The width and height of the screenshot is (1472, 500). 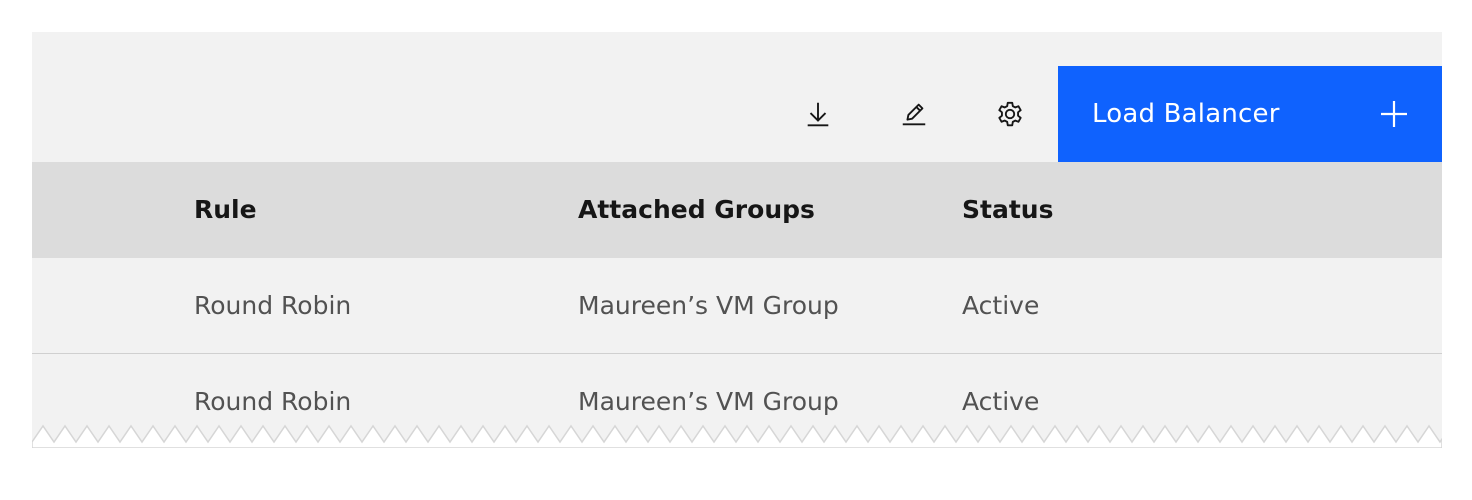 I want to click on cell-attached-groups: Maureen’s VM Group, so click(x=708, y=305).